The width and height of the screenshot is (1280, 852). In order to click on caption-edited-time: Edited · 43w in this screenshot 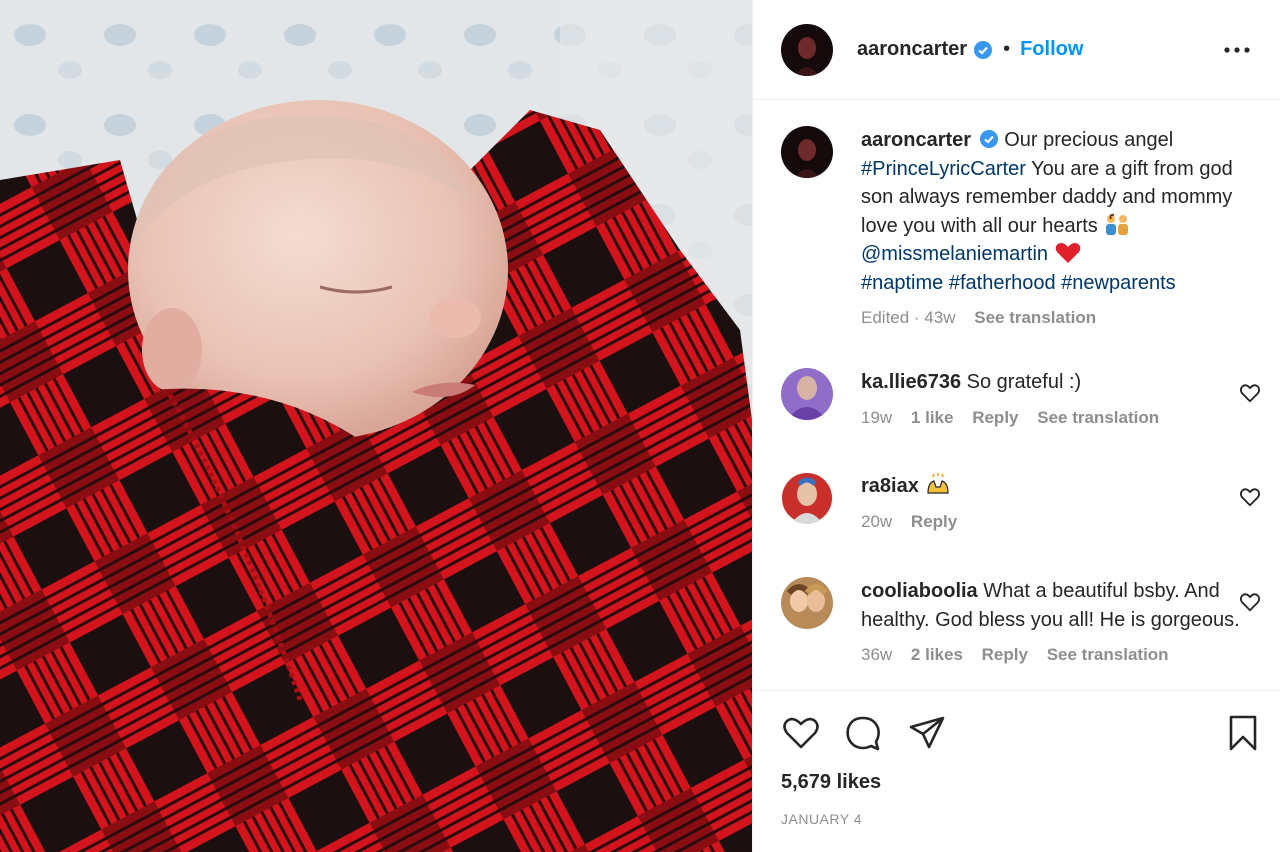, I will do `click(908, 317)`.